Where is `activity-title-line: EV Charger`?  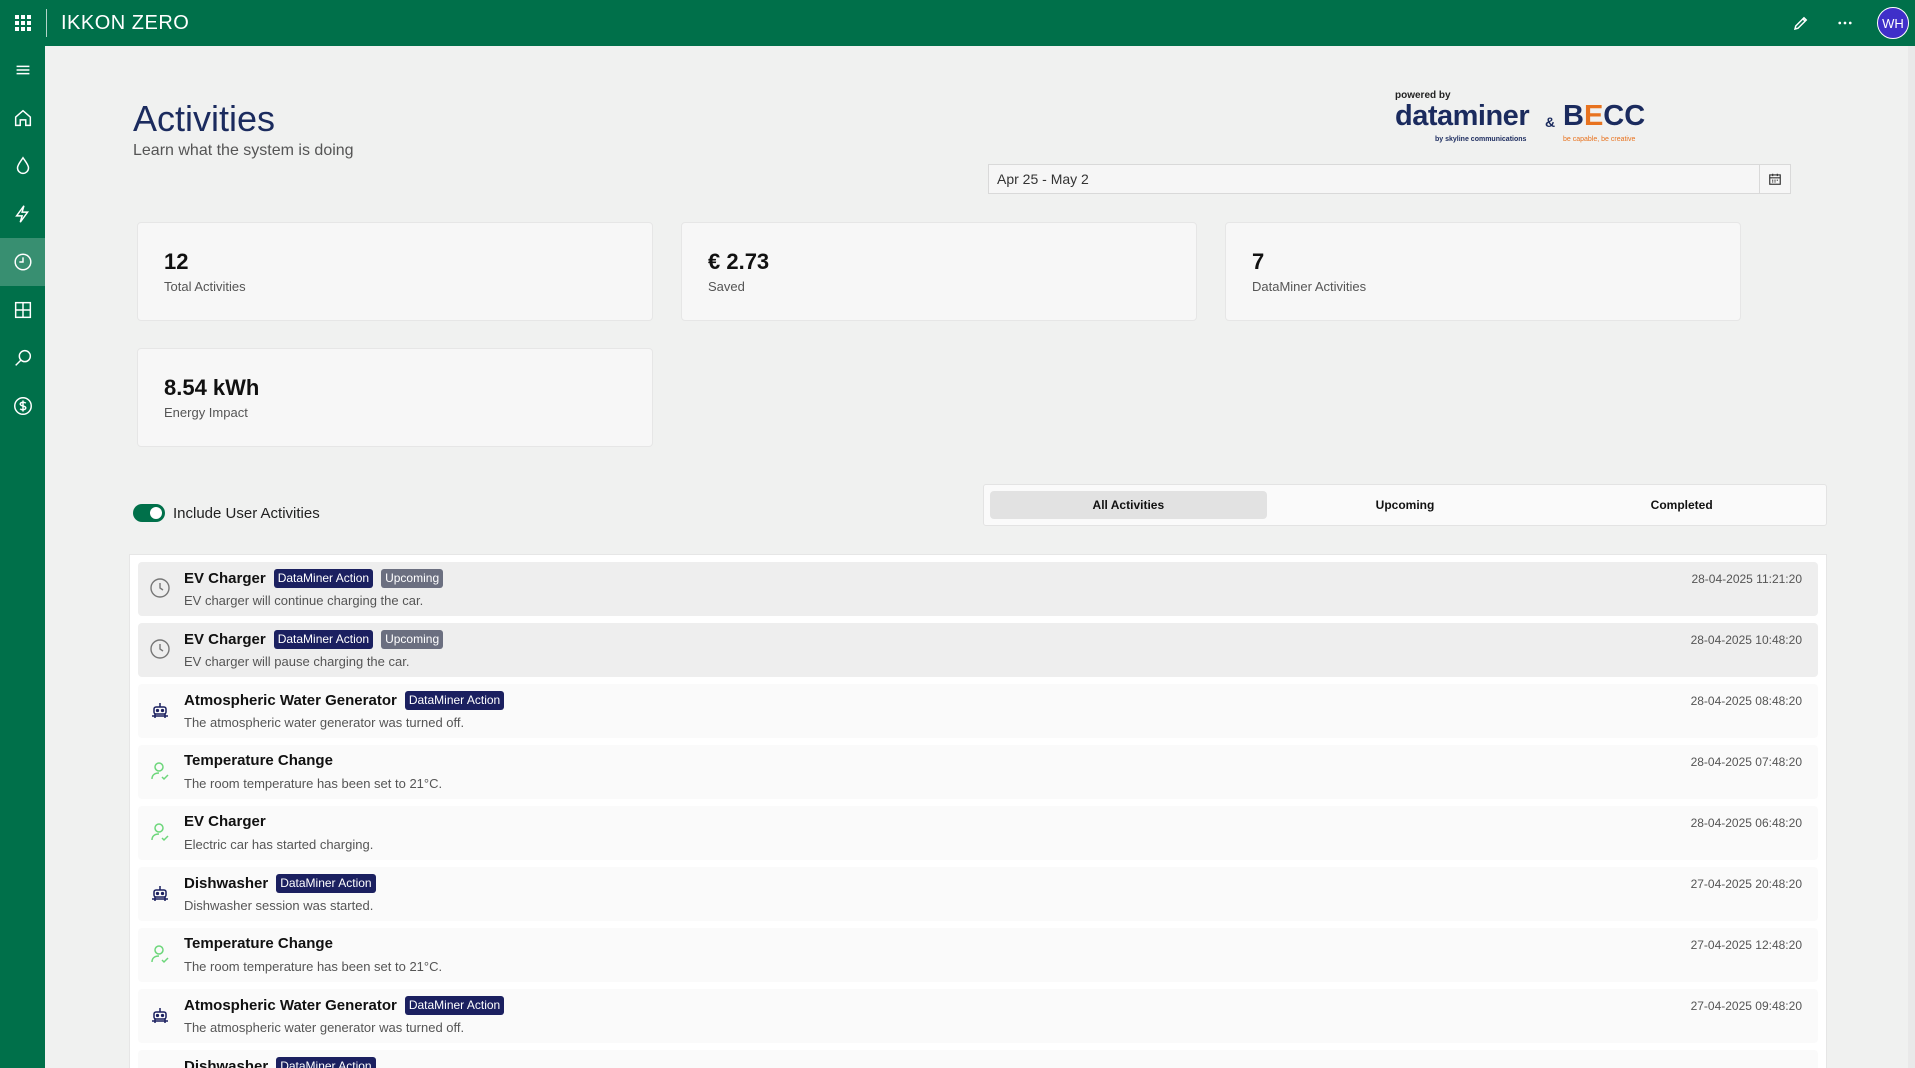
activity-title-line: EV Charger is located at coordinates (225, 821).